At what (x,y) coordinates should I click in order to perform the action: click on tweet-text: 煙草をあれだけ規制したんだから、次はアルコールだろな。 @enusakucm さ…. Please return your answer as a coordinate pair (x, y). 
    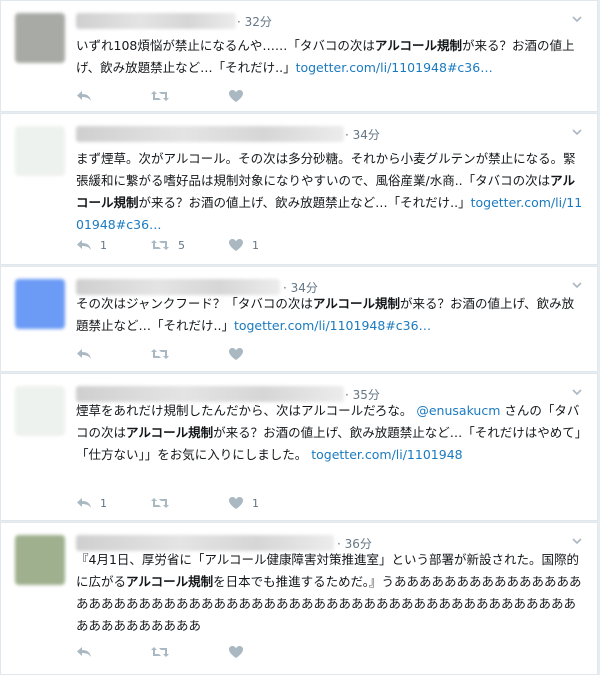
    Looking at the image, I should click on (329, 433).